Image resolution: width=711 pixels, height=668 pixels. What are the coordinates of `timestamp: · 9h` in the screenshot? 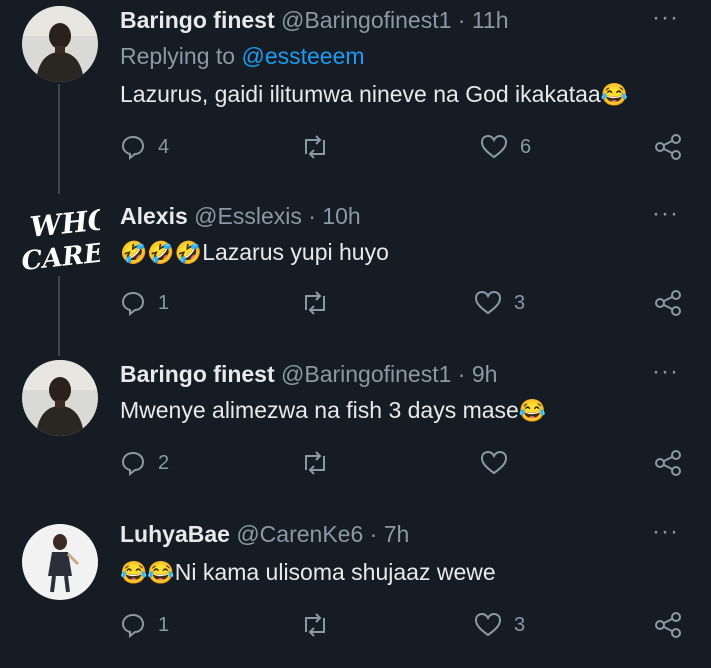 It's located at (478, 374).